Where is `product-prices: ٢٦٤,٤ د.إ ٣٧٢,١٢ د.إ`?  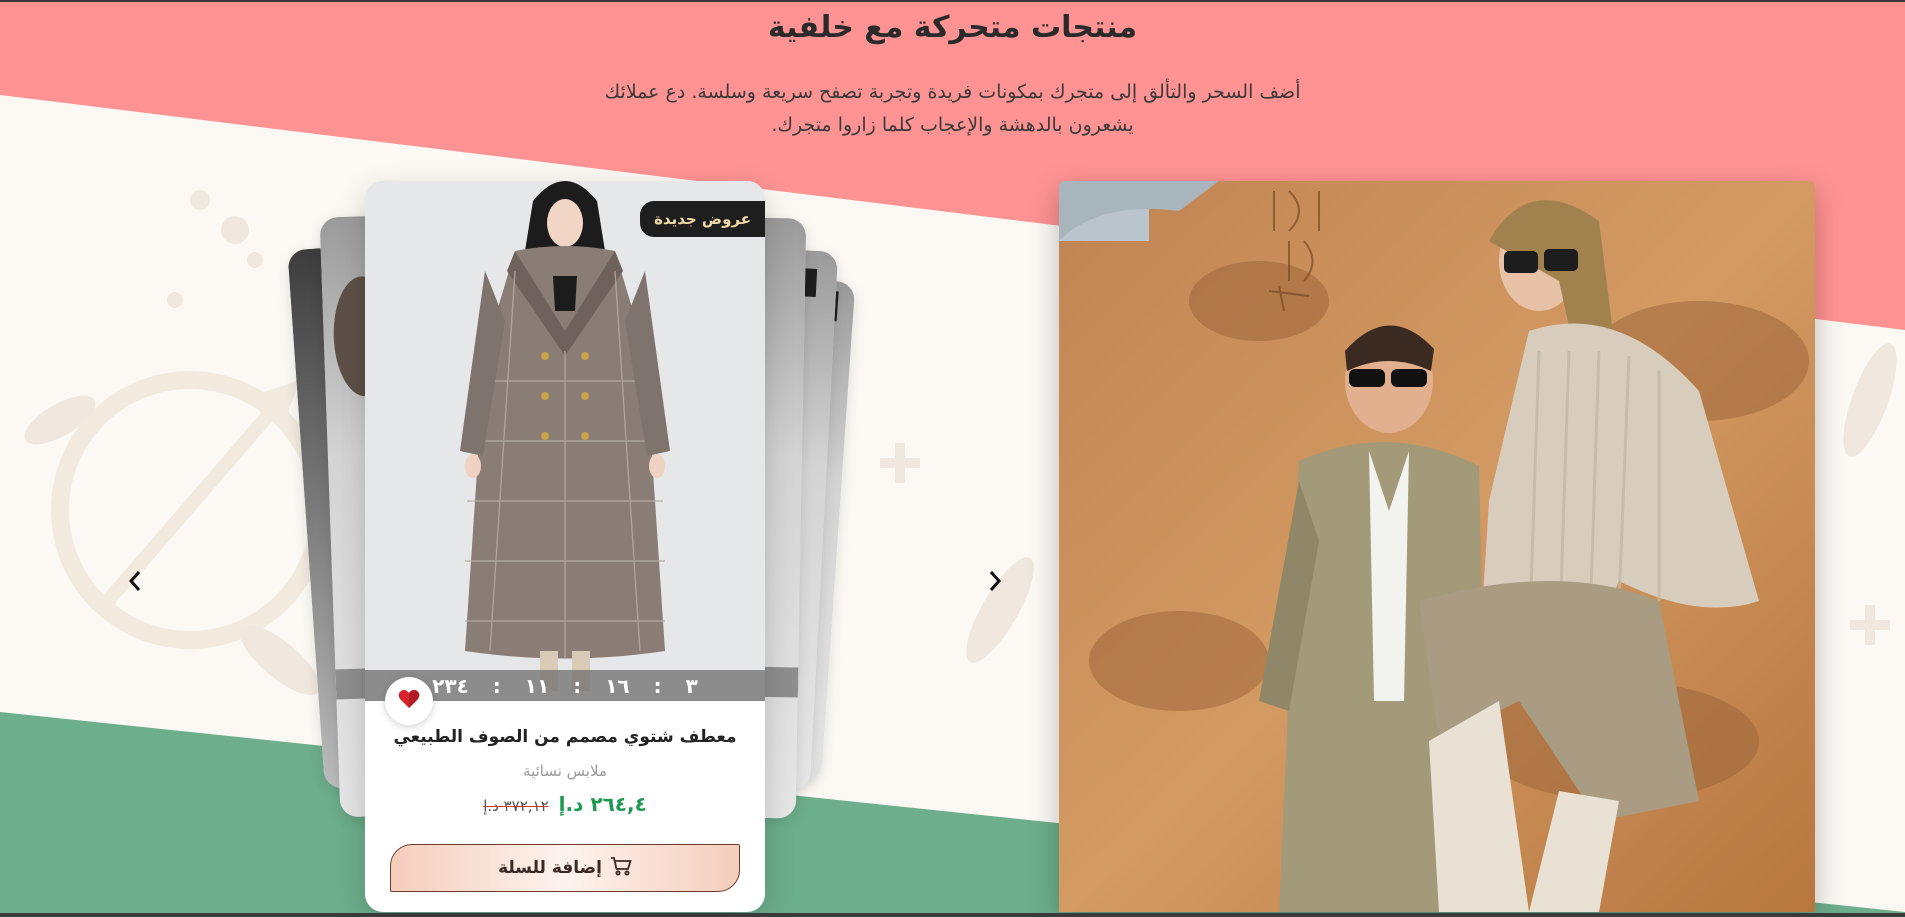
product-prices: ٢٦٤,٤ د.إ ٣٧٢,١٢ د.إ is located at coordinates (565, 804).